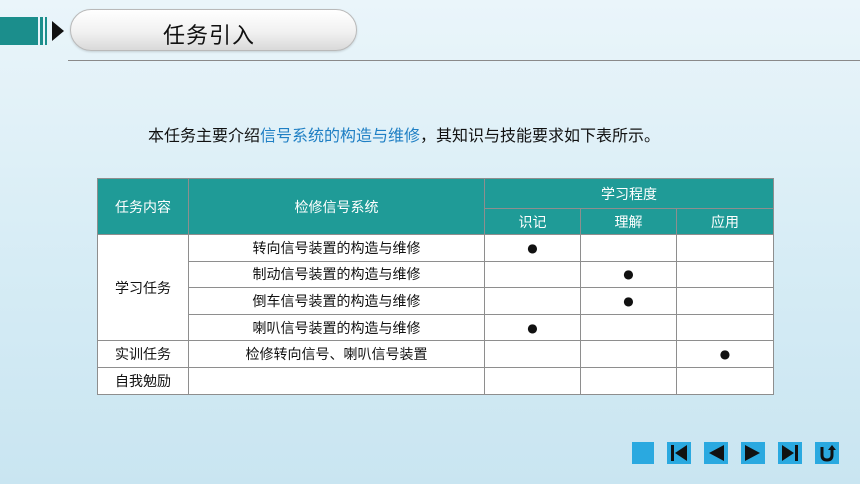 This screenshot has height=484, width=860. I want to click on topbar-arrow-icon, so click(58, 31).